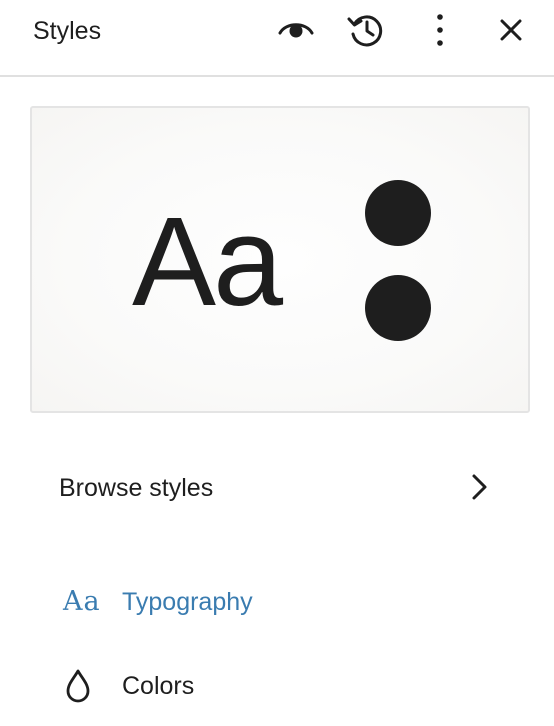  What do you see at coordinates (136, 488) in the screenshot?
I see `browse-styles-label: Browse styles` at bounding box center [136, 488].